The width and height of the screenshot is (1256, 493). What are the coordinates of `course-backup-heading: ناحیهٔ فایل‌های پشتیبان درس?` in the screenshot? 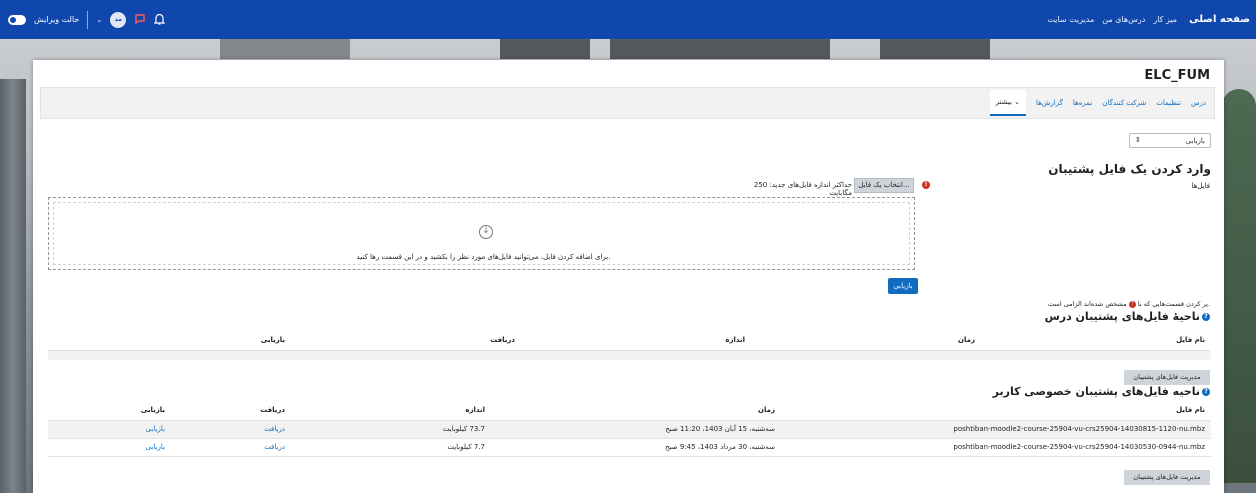 It's located at (1127, 316).